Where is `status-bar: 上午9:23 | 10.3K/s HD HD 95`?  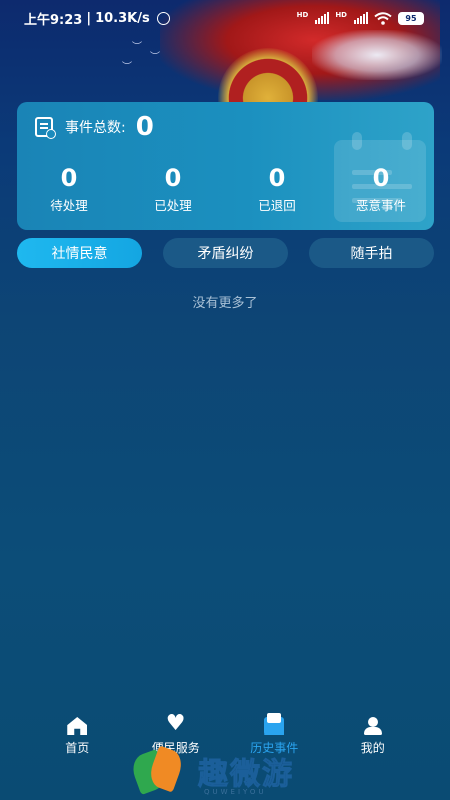
status-bar: 上午9:23 | 10.3K/s HD HD 95 is located at coordinates (225, 18).